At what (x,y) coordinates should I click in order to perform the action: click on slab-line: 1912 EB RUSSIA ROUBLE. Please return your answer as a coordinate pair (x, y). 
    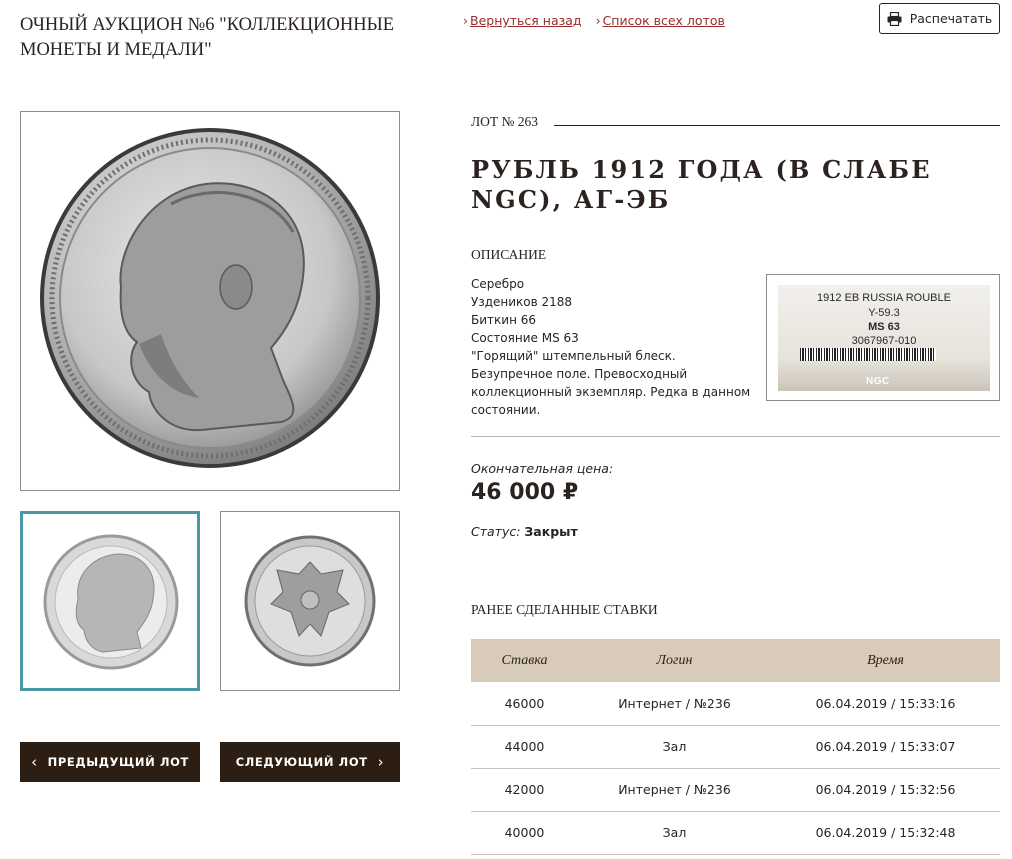
    Looking at the image, I should click on (884, 298).